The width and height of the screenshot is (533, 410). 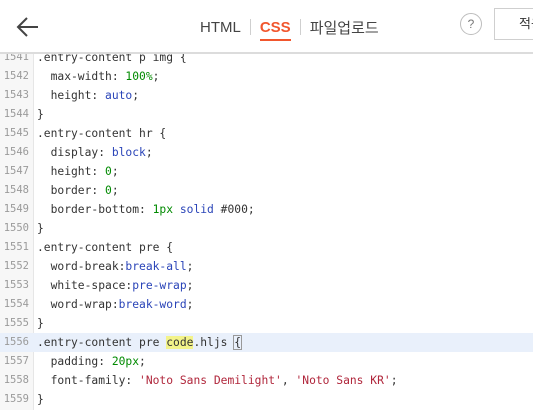 I want to click on code-token: solid, so click(x=196, y=209).